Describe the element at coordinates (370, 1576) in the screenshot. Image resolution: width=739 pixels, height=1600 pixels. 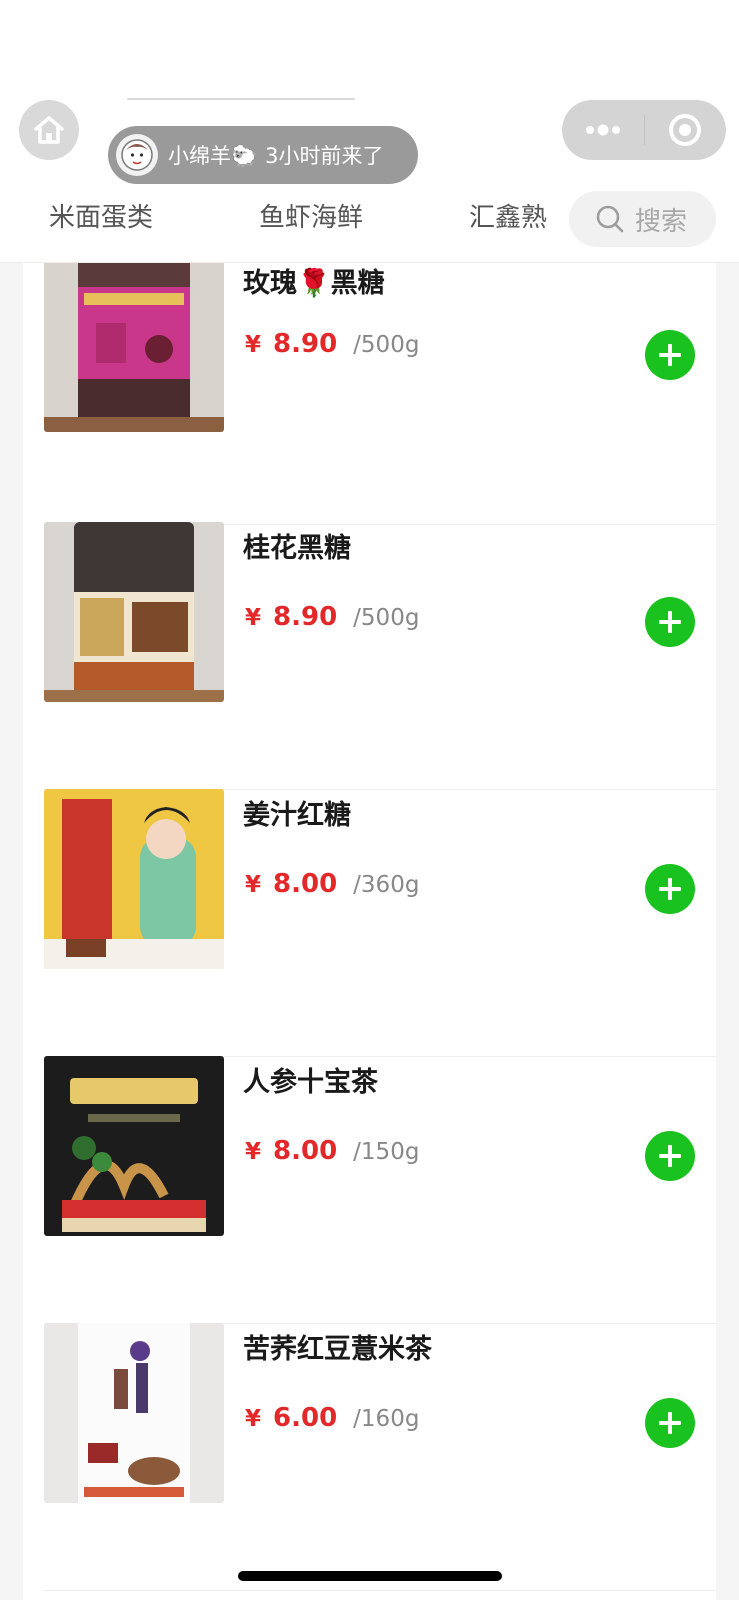
I see `home-indicator` at that location.